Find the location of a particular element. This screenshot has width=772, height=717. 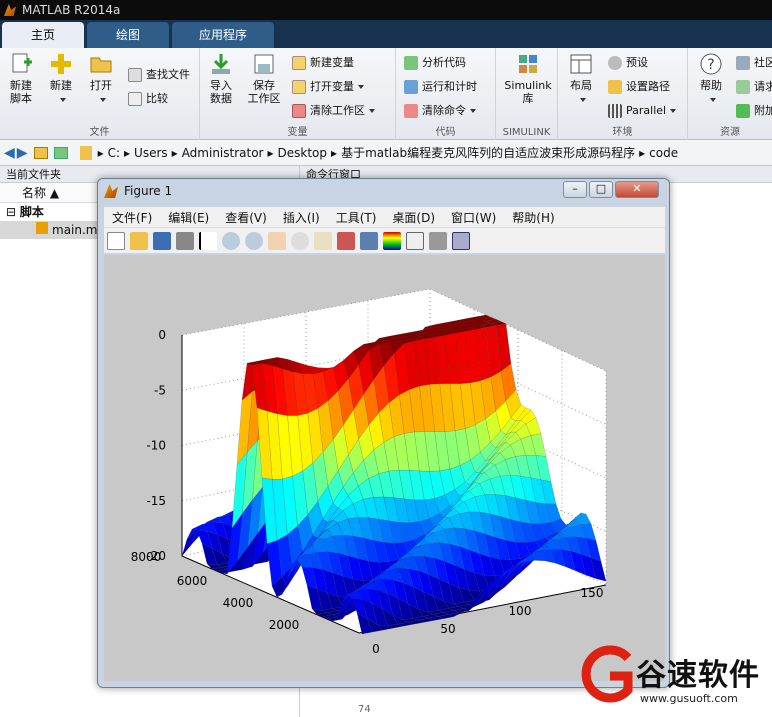

find-files-button: 查找文件 is located at coordinates (159, 75).